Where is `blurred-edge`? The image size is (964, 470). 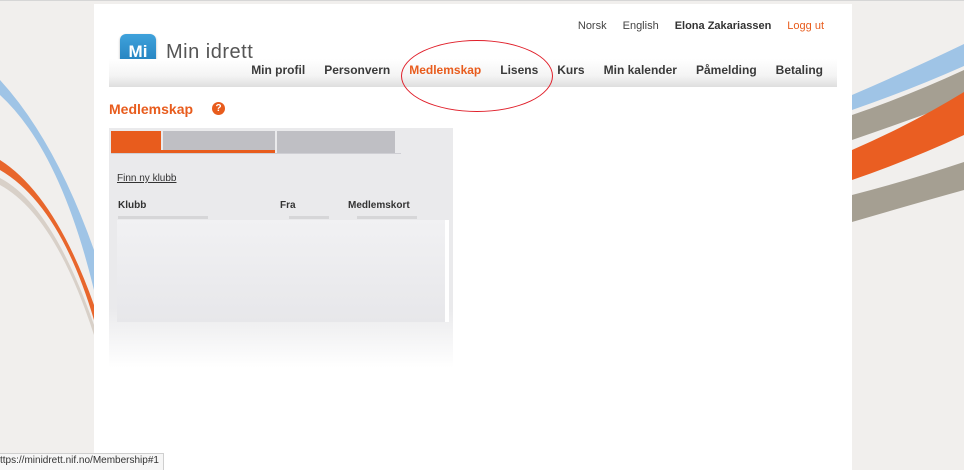 blurred-edge is located at coordinates (447, 271).